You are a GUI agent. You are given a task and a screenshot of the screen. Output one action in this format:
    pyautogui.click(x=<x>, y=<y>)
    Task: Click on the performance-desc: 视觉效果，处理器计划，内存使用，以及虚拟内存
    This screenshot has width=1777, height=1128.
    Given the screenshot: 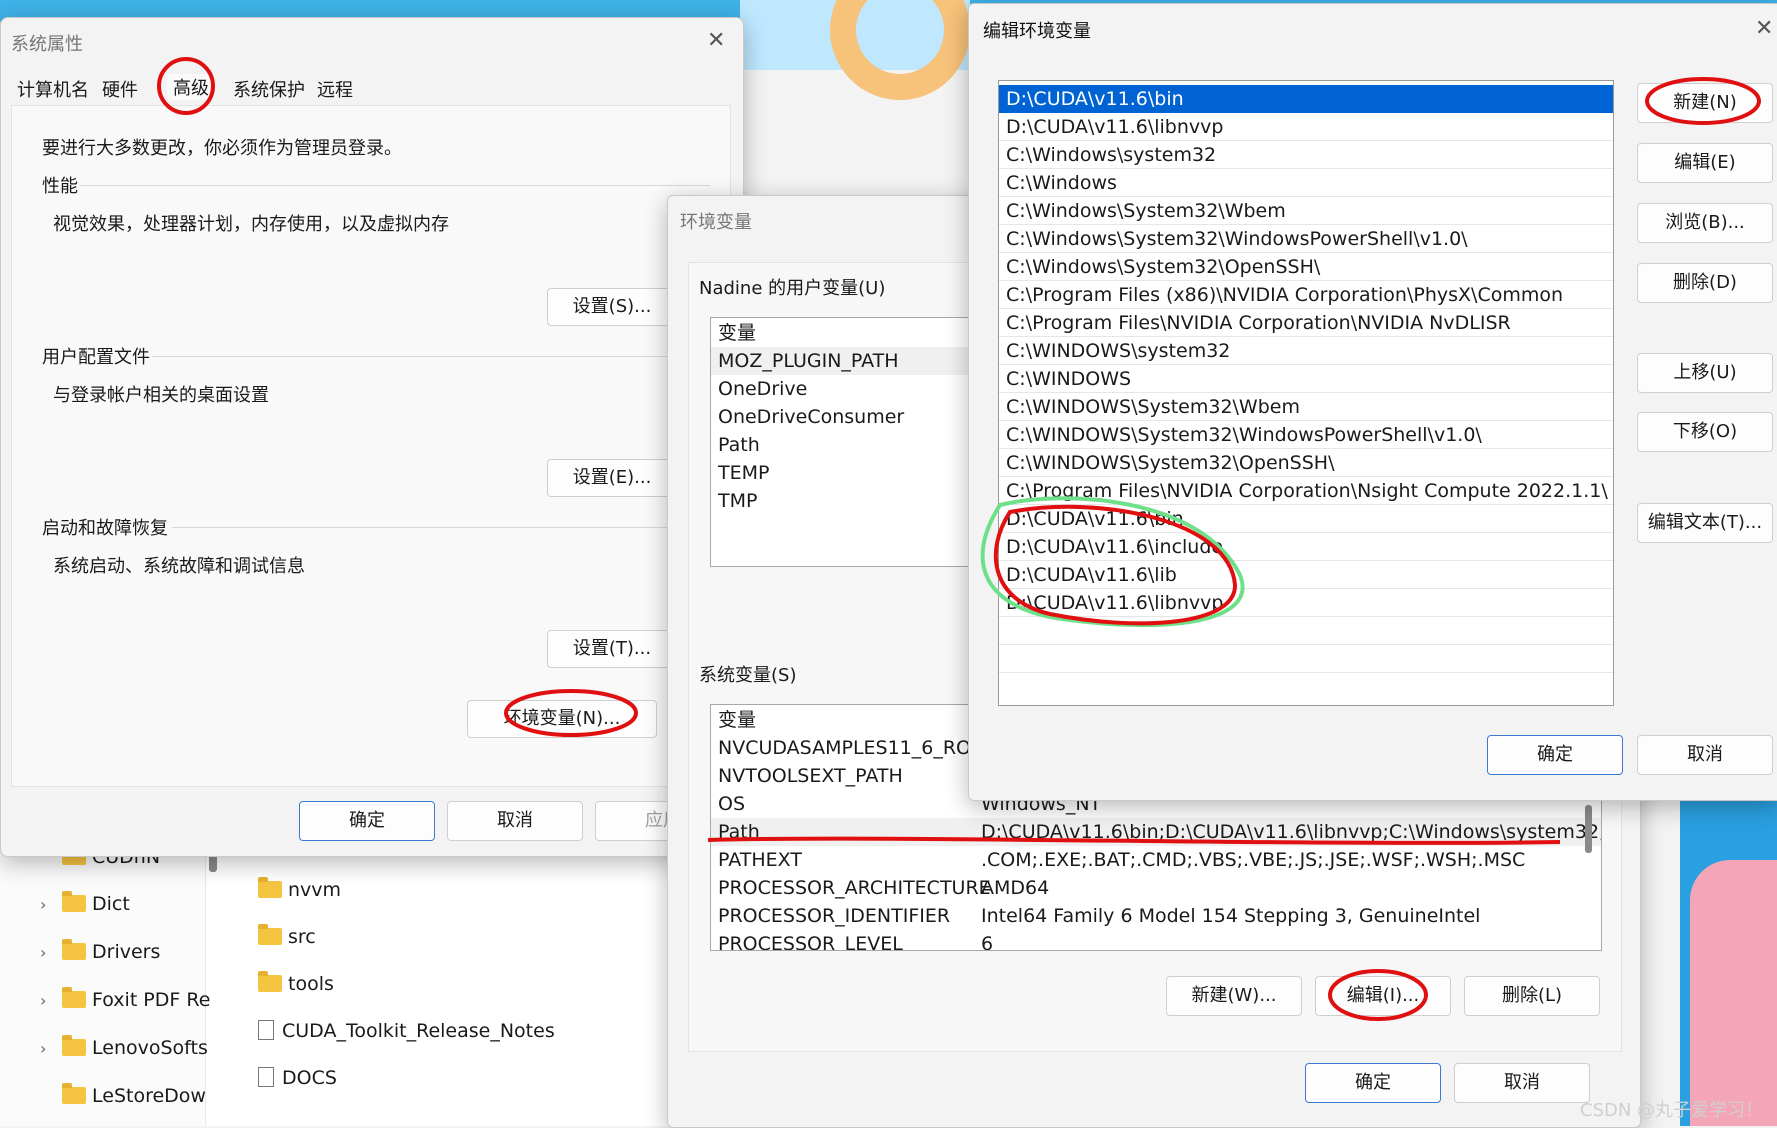 What is the action you would take?
    pyautogui.click(x=251, y=224)
    